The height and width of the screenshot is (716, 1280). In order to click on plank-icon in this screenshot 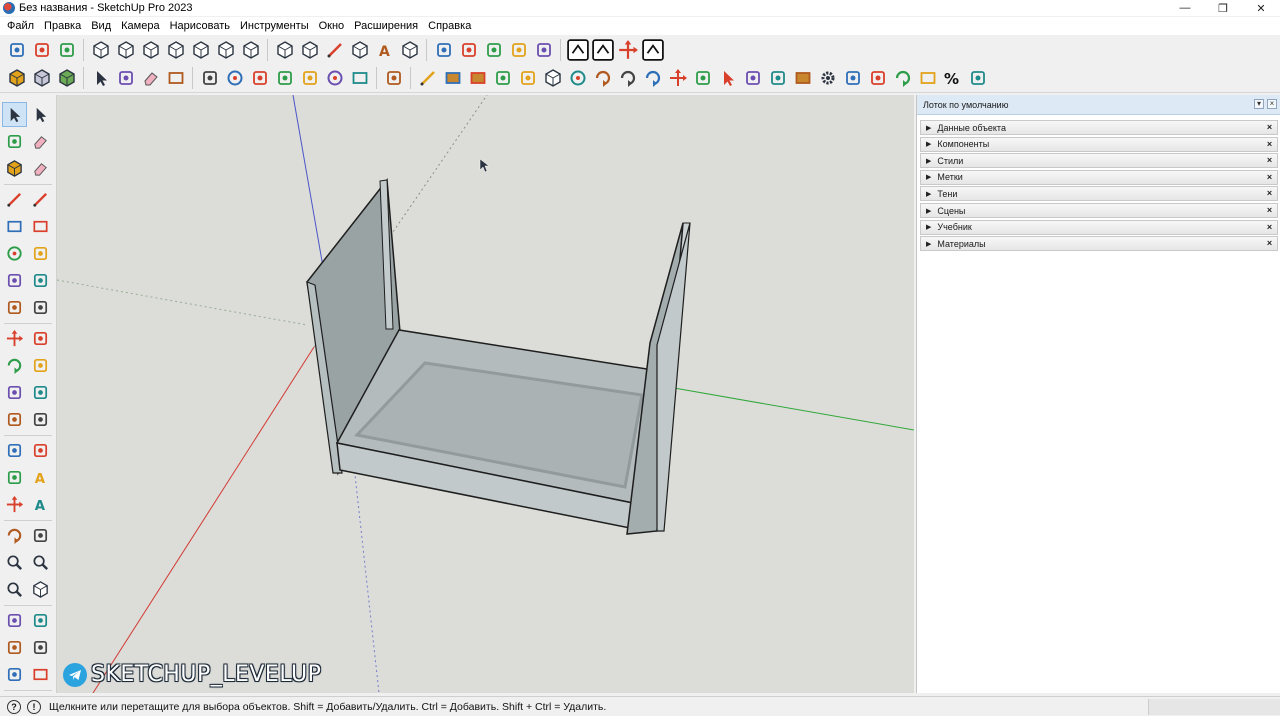, I will do `click(452, 78)`.